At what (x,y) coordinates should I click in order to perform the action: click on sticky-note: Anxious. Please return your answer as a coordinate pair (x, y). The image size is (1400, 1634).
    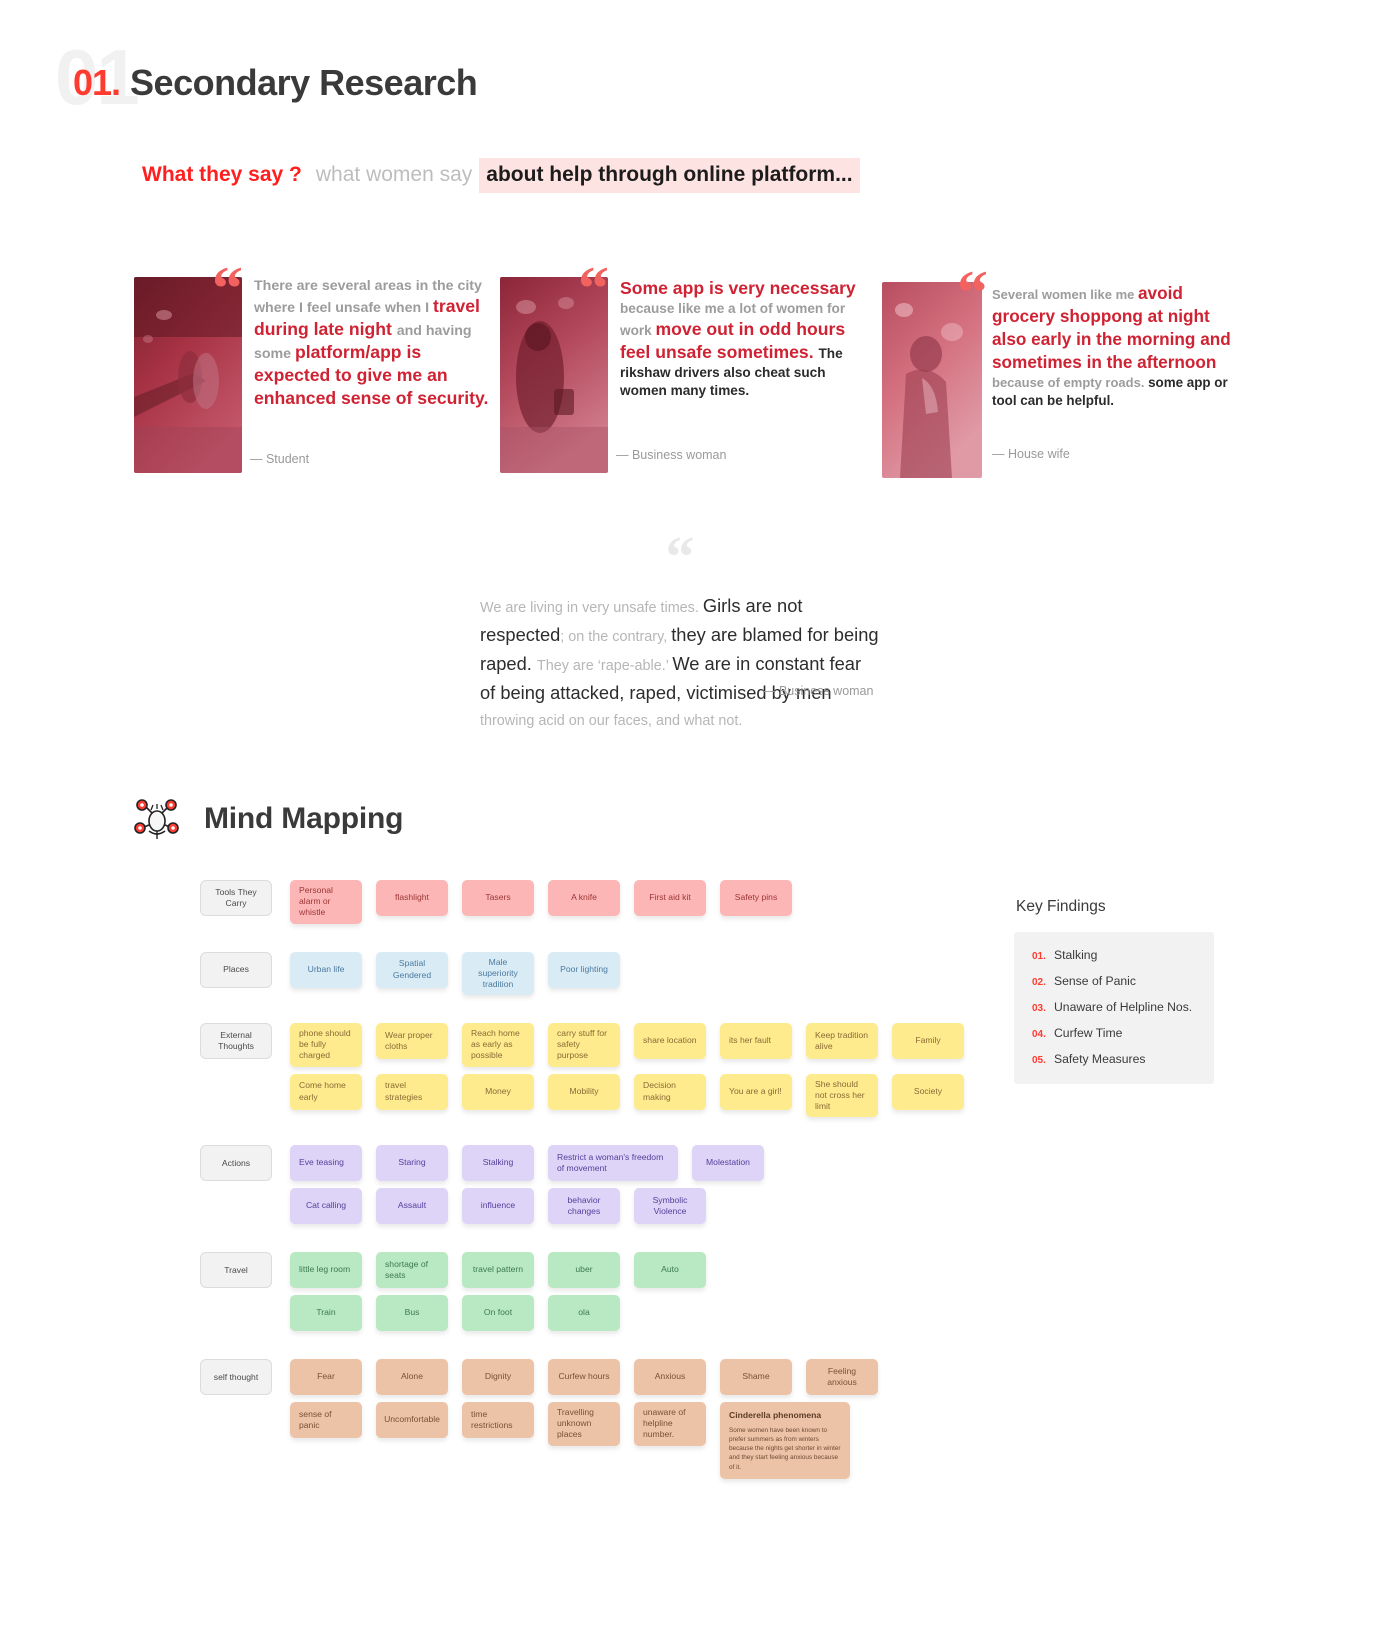
    Looking at the image, I should click on (670, 1377).